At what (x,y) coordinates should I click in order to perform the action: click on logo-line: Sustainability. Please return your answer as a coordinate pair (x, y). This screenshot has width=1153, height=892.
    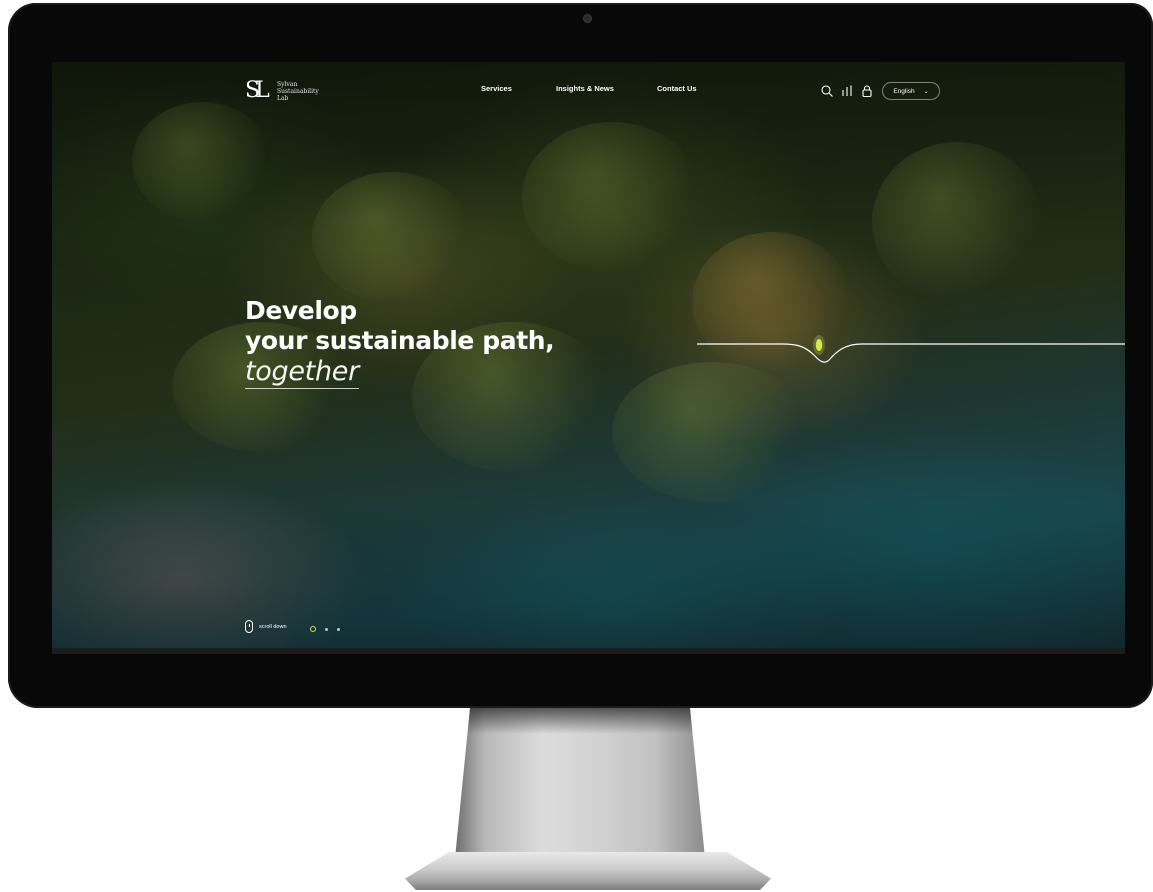
    Looking at the image, I should click on (298, 91).